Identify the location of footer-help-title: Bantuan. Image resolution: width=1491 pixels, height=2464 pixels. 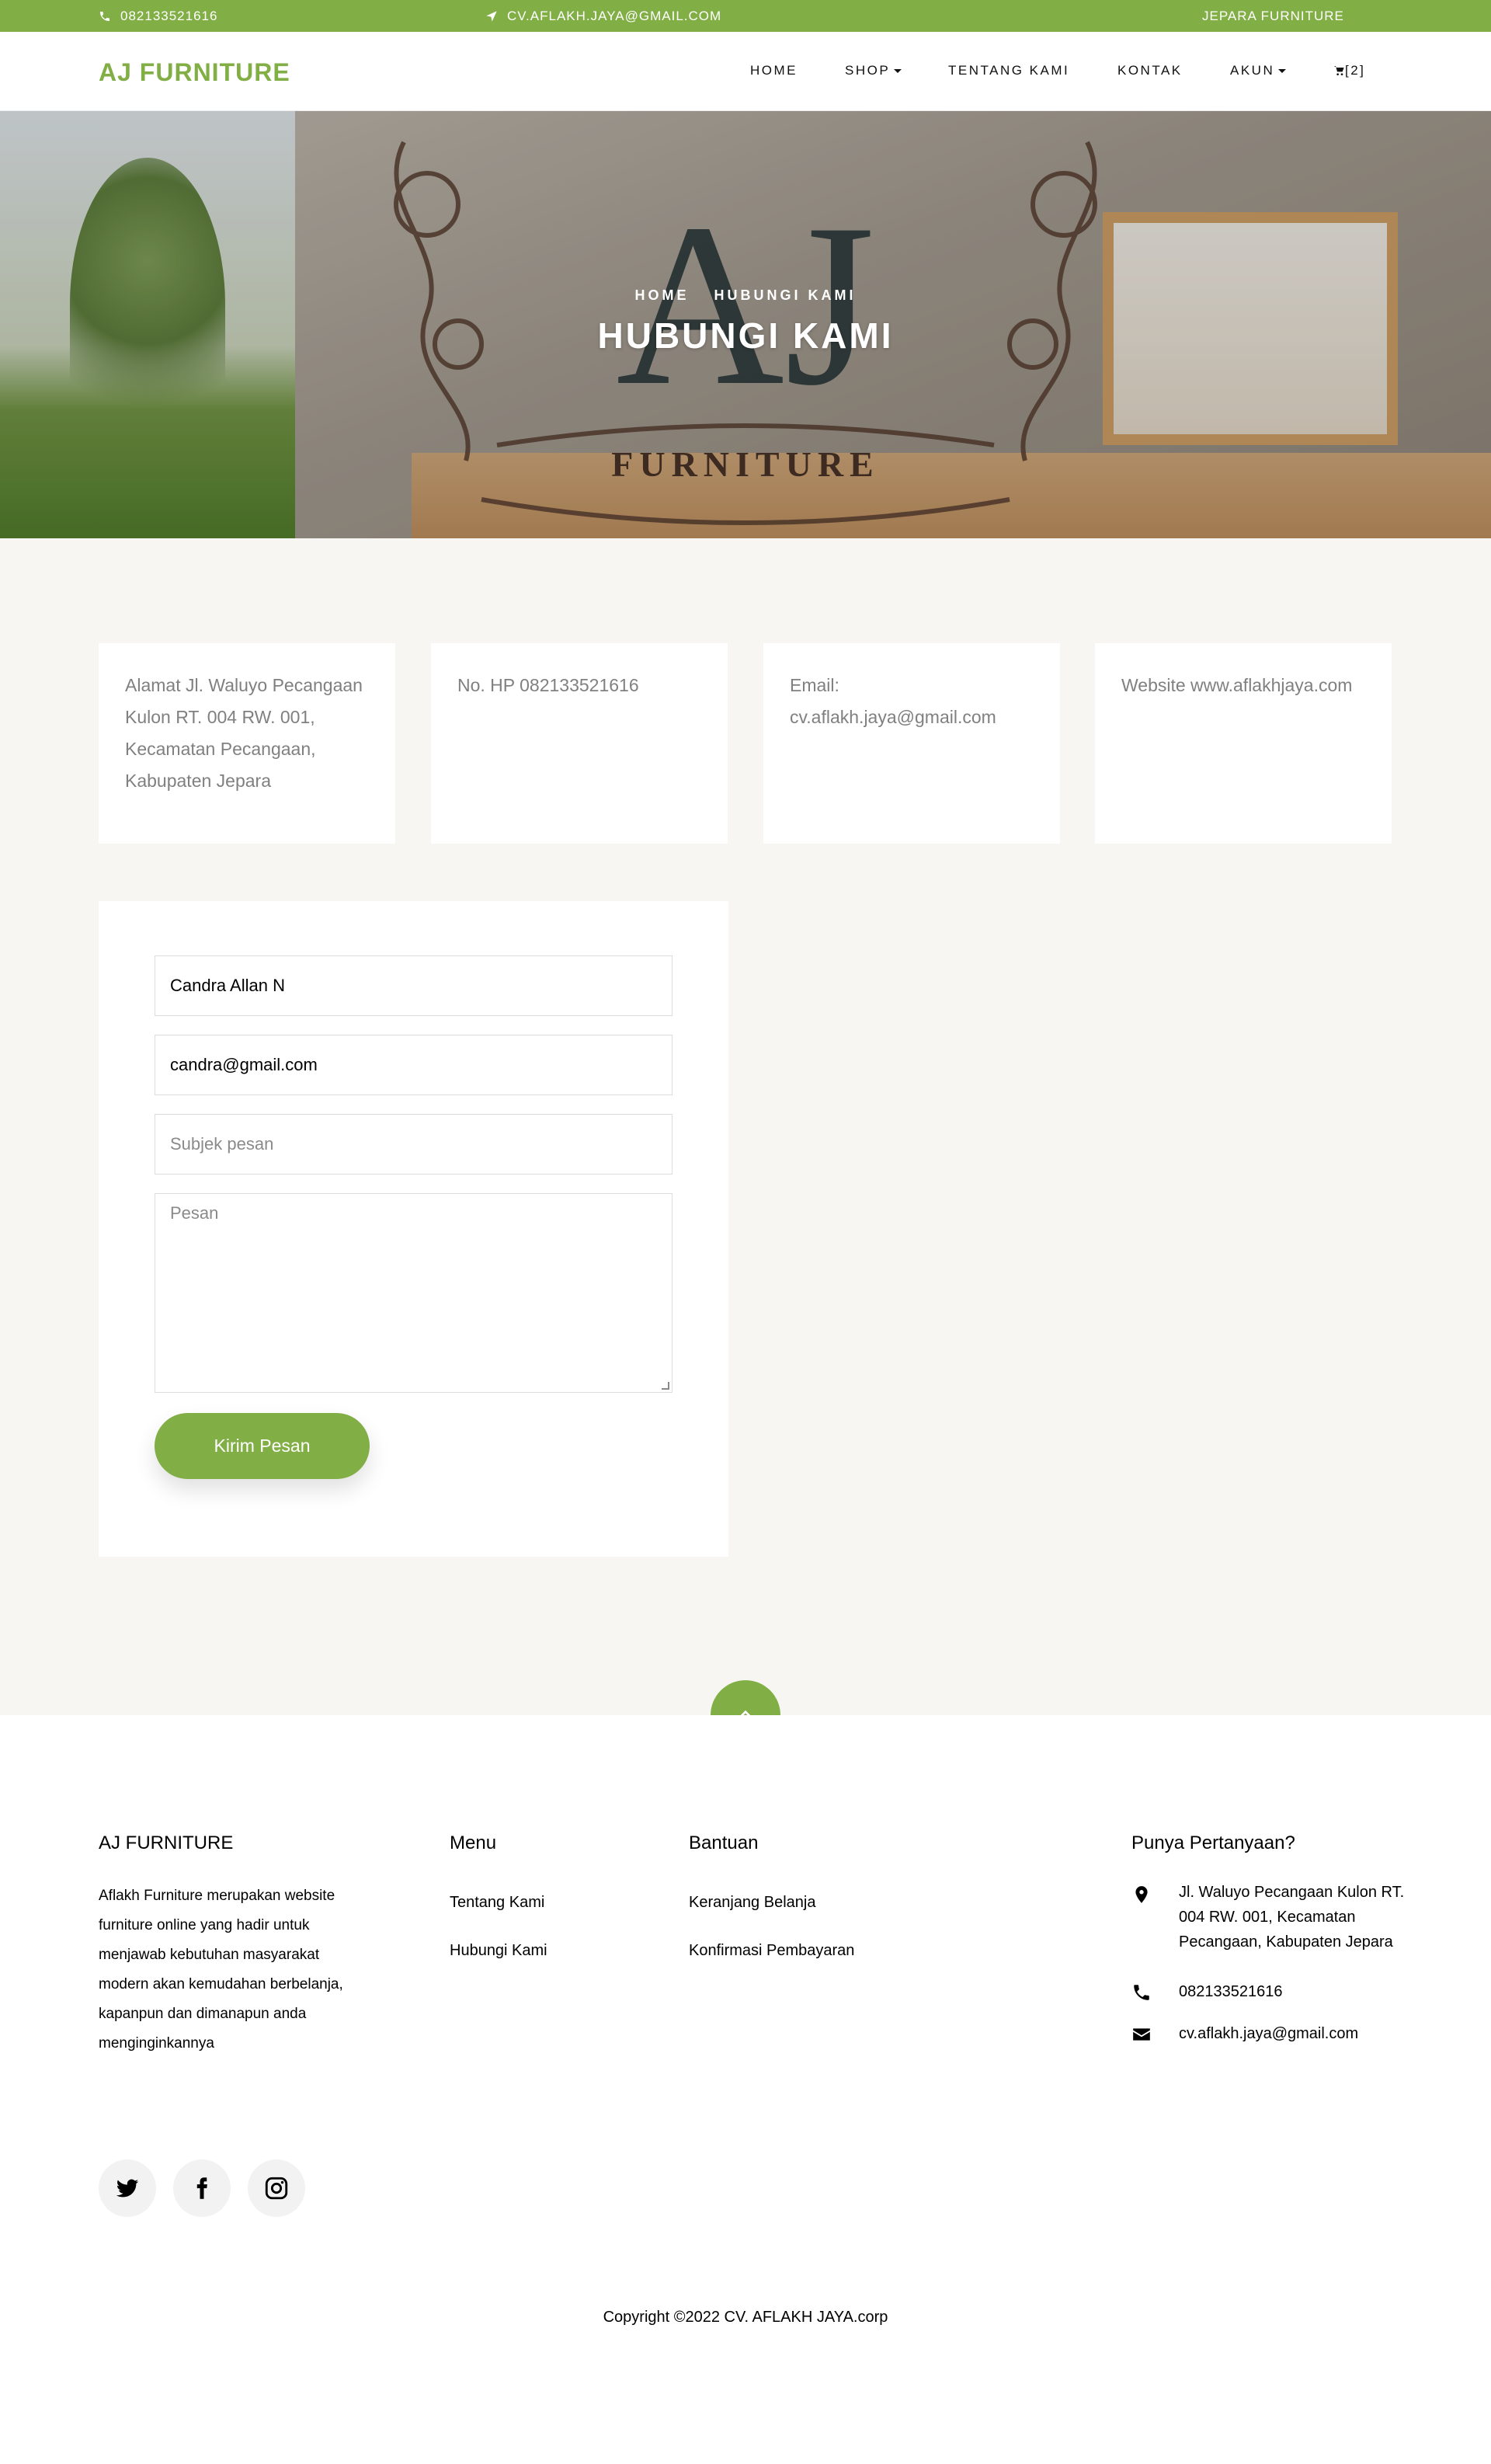
(724, 1843).